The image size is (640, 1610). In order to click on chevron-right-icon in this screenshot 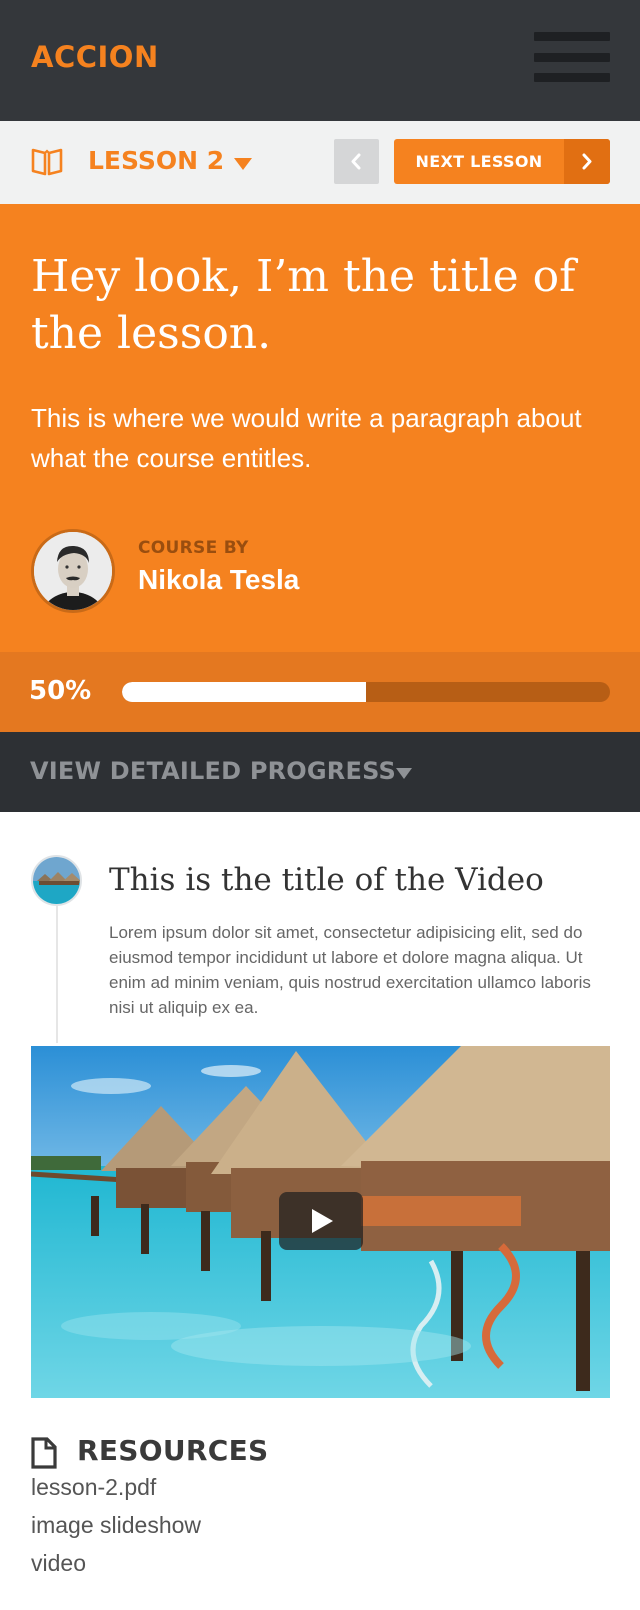, I will do `click(587, 161)`.